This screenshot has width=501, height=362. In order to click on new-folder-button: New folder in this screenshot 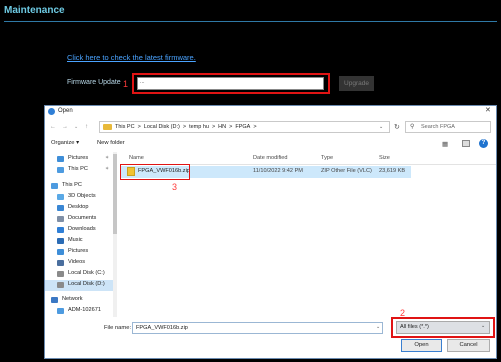, I will do `click(111, 143)`.